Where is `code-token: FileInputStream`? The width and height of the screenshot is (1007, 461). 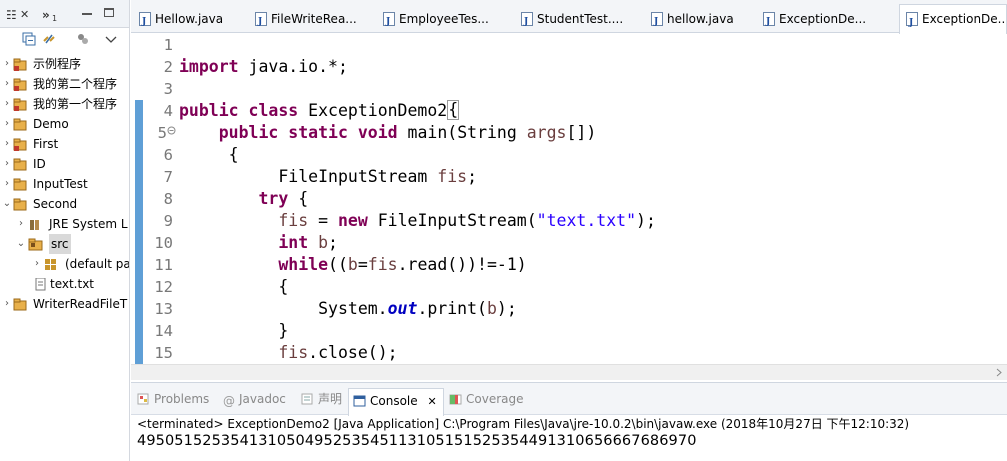
code-token: FileInputStream is located at coordinates (358, 176).